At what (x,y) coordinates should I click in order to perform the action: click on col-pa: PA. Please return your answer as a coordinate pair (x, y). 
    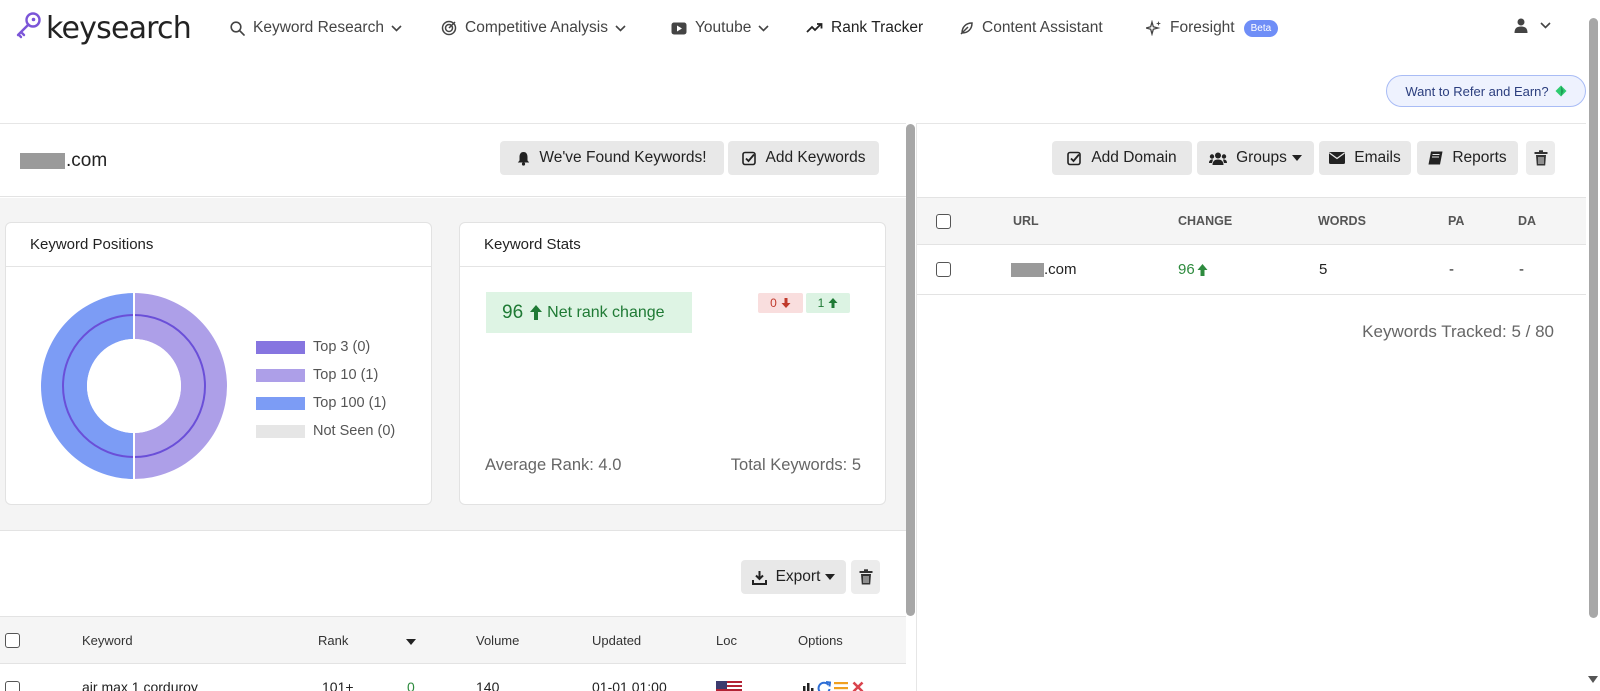
    Looking at the image, I should click on (1456, 221).